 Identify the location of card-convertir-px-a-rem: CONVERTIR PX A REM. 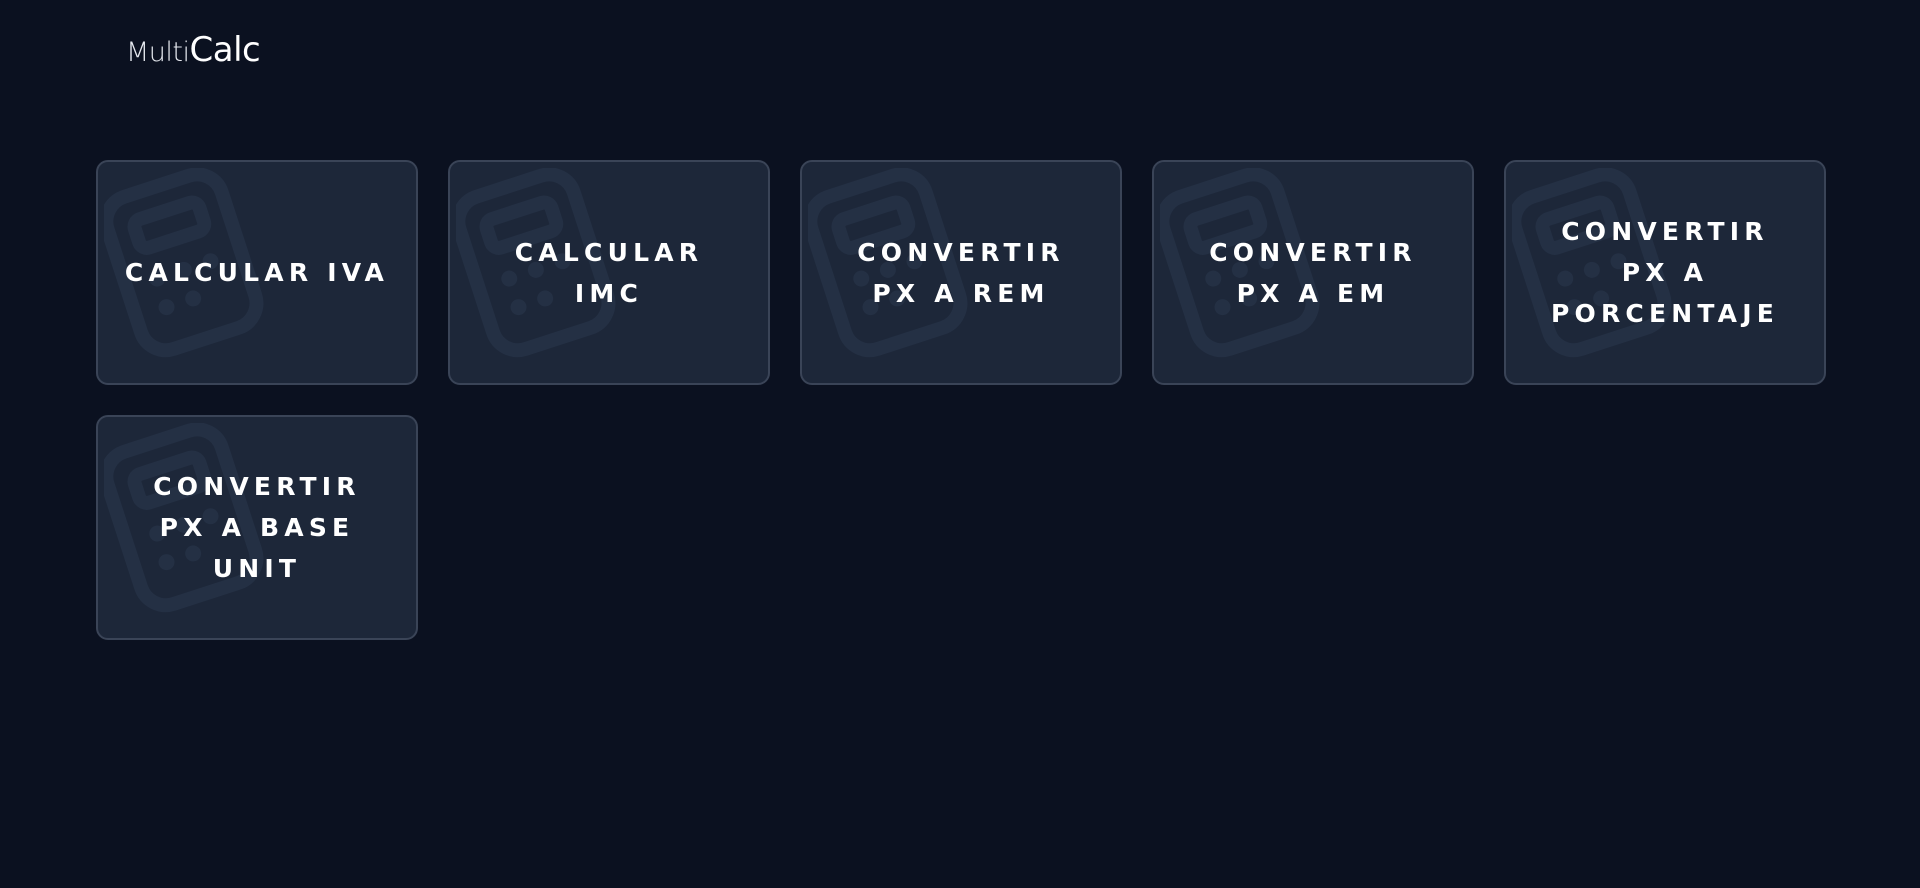
(961, 272).